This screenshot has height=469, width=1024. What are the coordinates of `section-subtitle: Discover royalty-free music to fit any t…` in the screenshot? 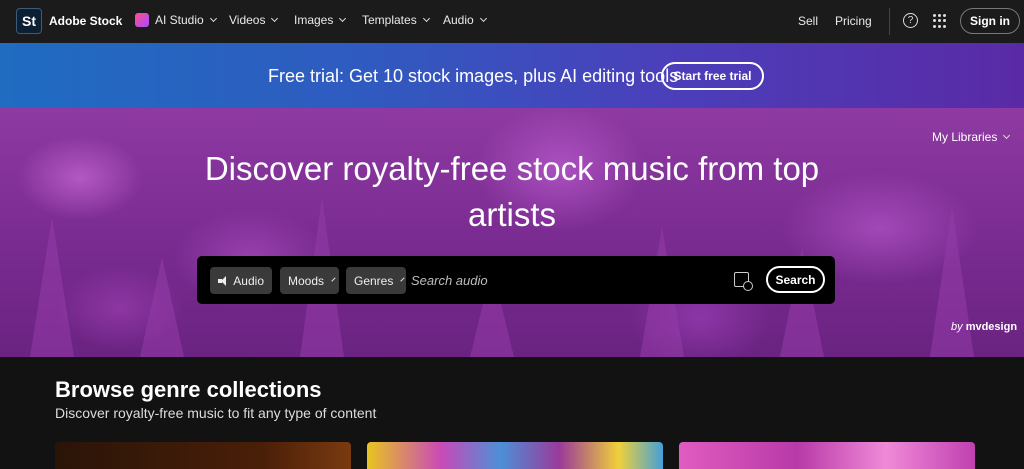 It's located at (216, 413).